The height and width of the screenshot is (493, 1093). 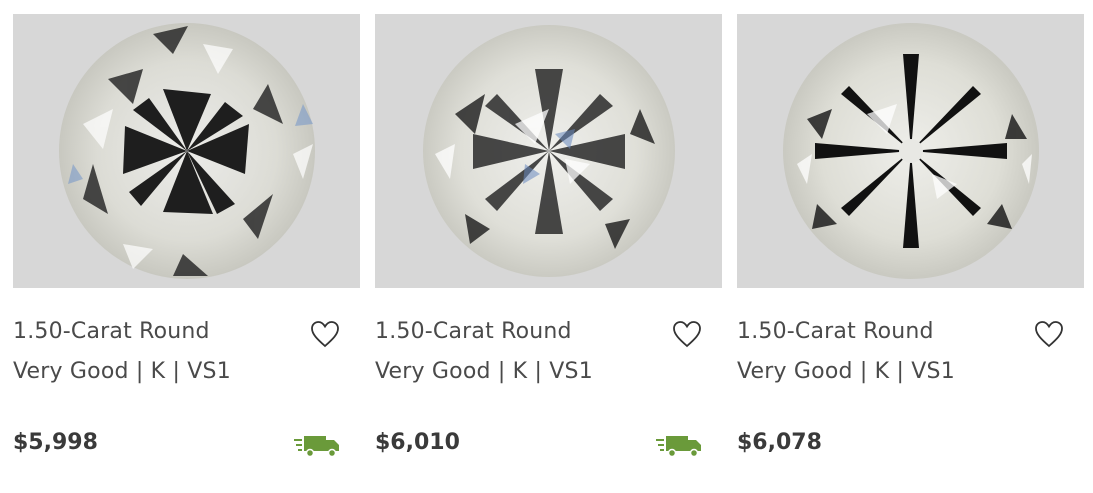 What do you see at coordinates (417, 442) in the screenshot?
I see `listing-price: $6,010` at bounding box center [417, 442].